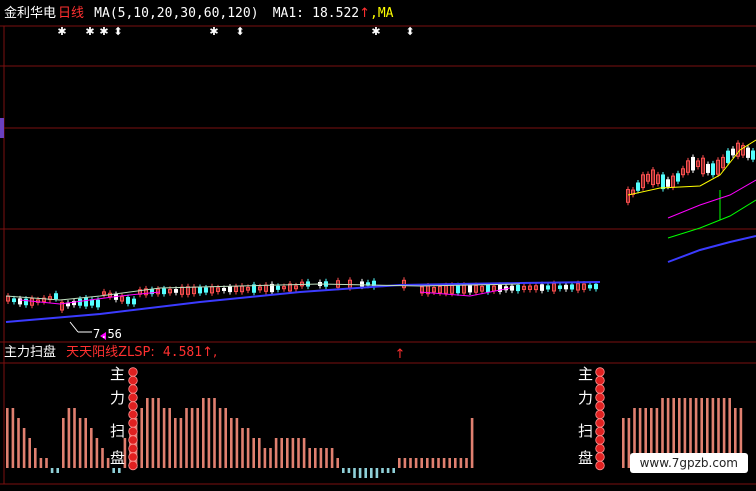  I want to click on signal-label-right-1: 主, so click(586, 374).